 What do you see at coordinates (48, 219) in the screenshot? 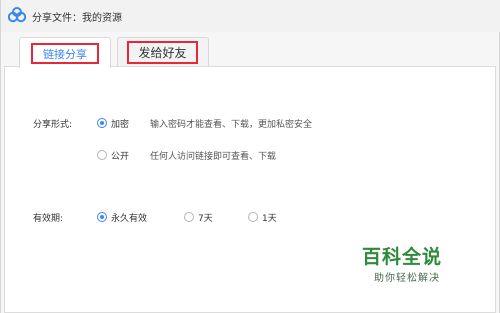
I see `validity-label: 有效期:` at bounding box center [48, 219].